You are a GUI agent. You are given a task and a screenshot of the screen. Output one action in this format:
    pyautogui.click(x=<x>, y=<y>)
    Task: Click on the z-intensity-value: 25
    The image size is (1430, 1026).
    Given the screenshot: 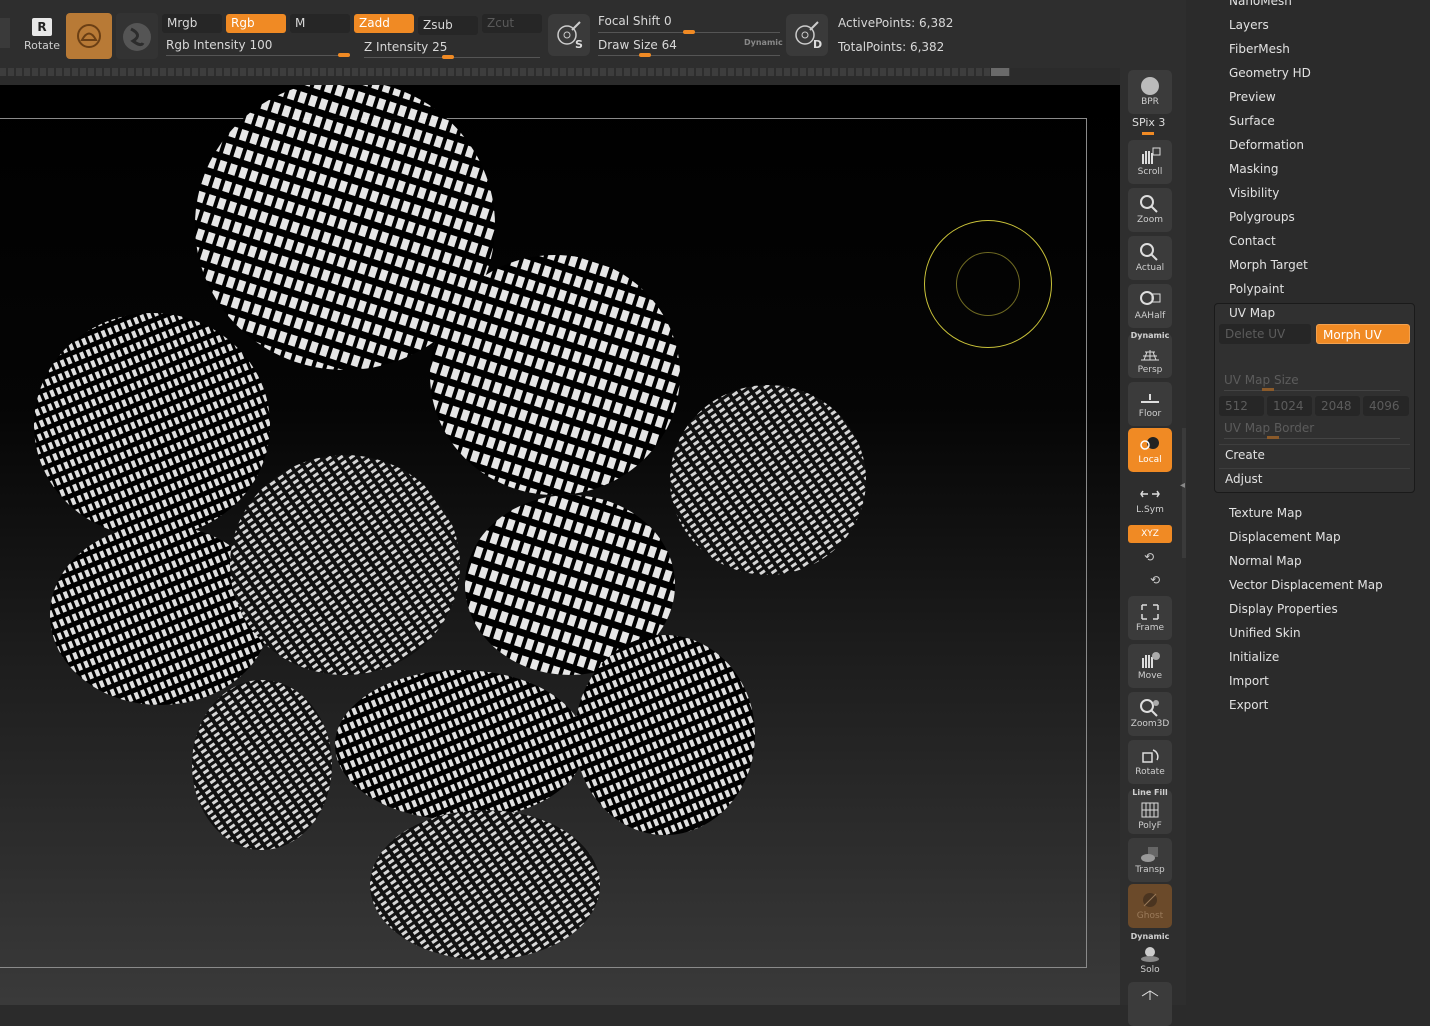 What is the action you would take?
    pyautogui.click(x=440, y=47)
    